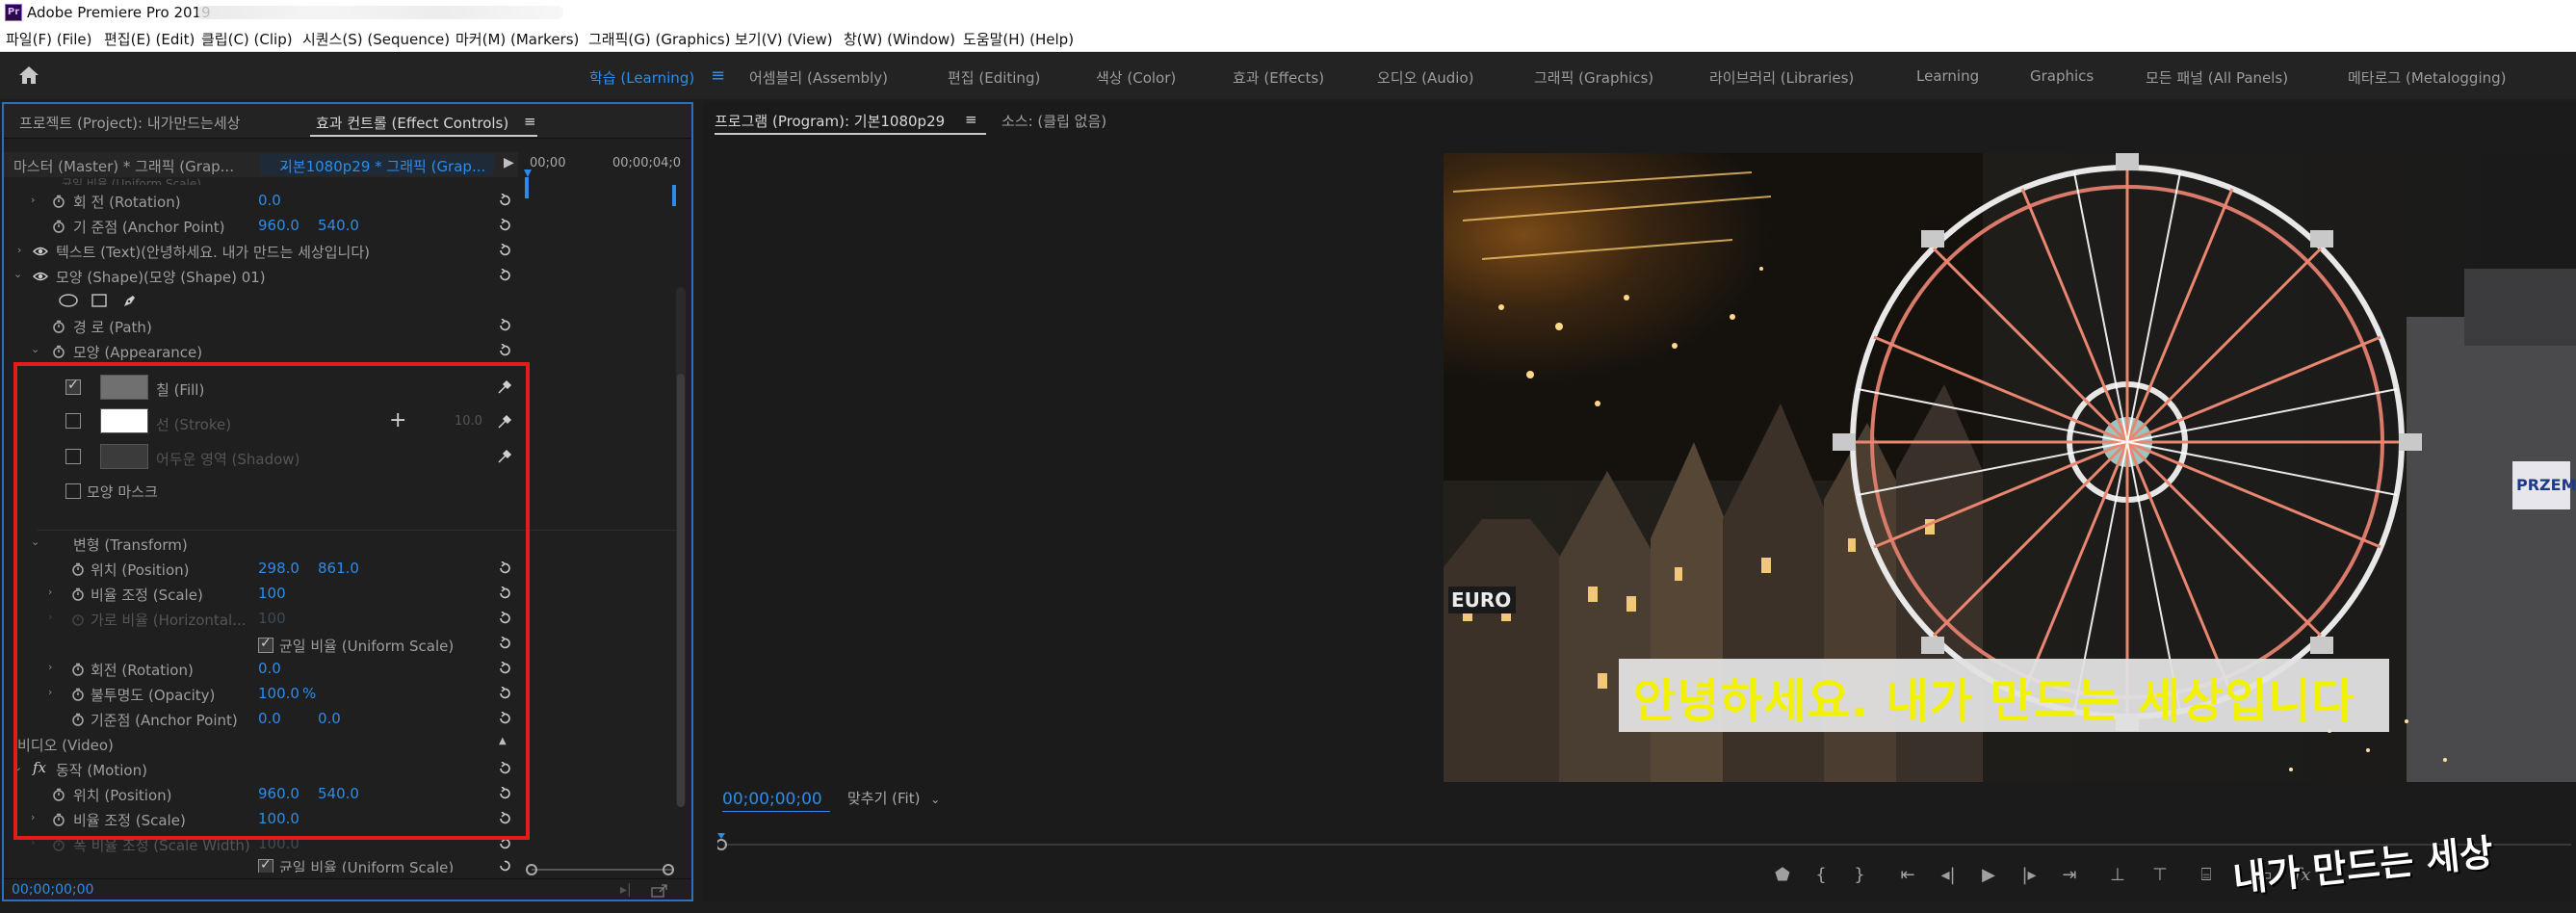  I want to click on playhead-line, so click(527, 187).